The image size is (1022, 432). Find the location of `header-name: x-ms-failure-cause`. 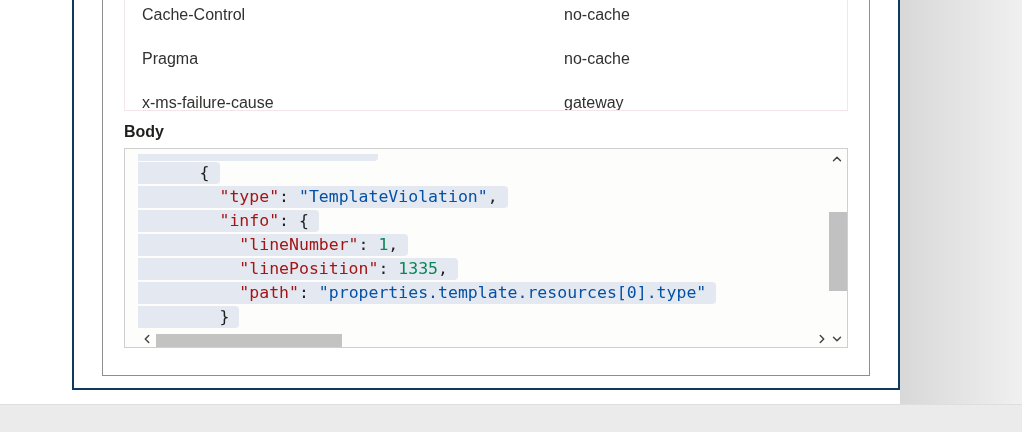

header-name: x-ms-failure-cause is located at coordinates (208, 101).